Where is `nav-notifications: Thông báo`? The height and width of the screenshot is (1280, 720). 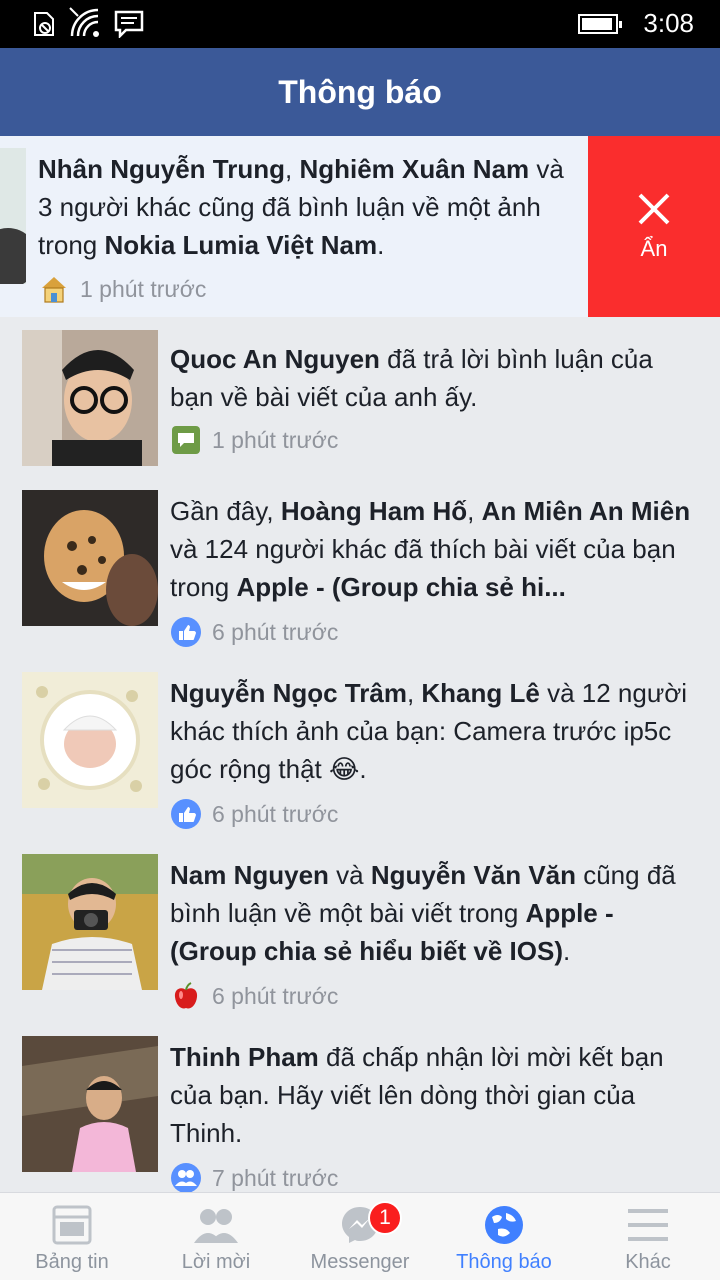 nav-notifications: Thông báo is located at coordinates (504, 1236).